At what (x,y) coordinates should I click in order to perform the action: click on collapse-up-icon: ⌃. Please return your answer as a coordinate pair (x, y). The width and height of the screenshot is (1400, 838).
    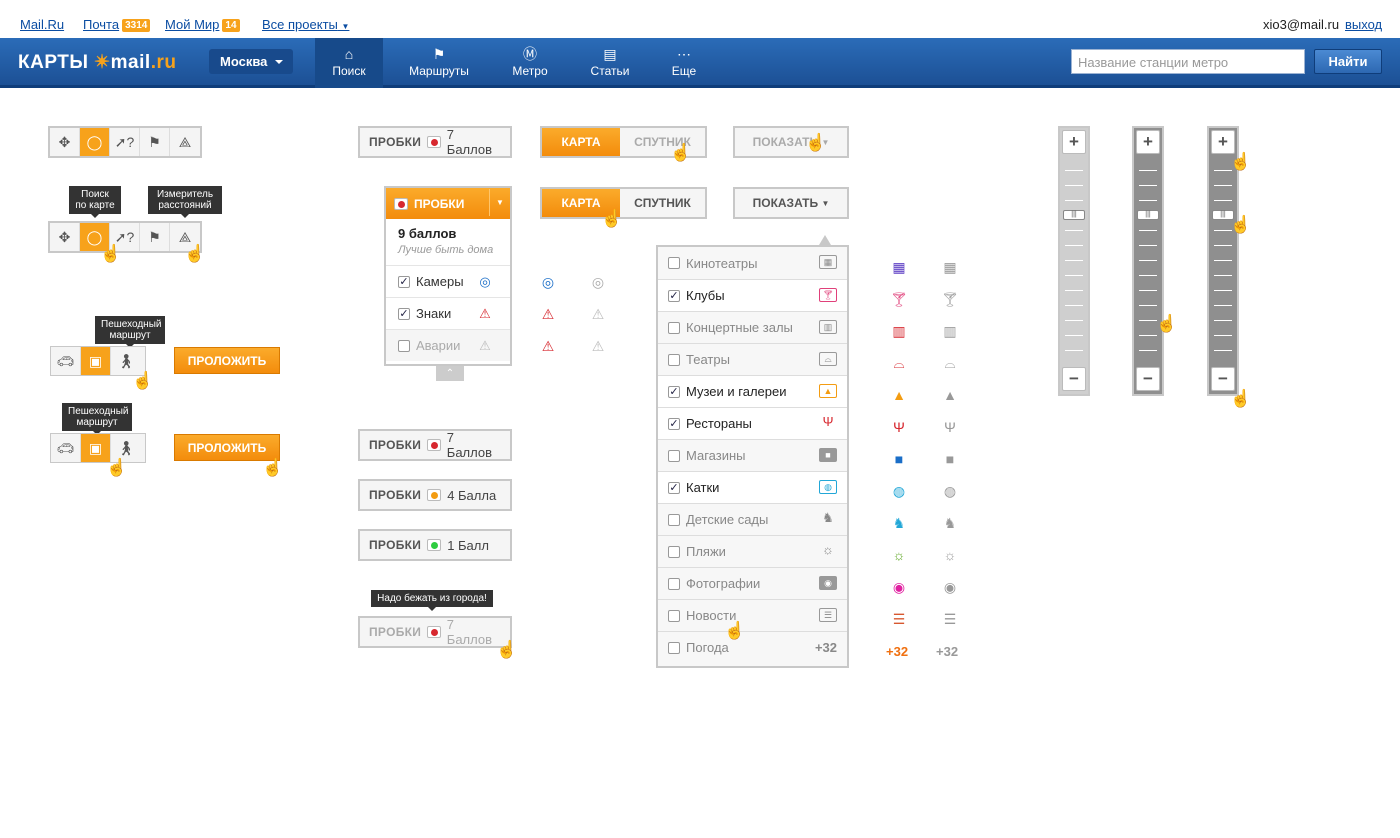
    Looking at the image, I should click on (450, 373).